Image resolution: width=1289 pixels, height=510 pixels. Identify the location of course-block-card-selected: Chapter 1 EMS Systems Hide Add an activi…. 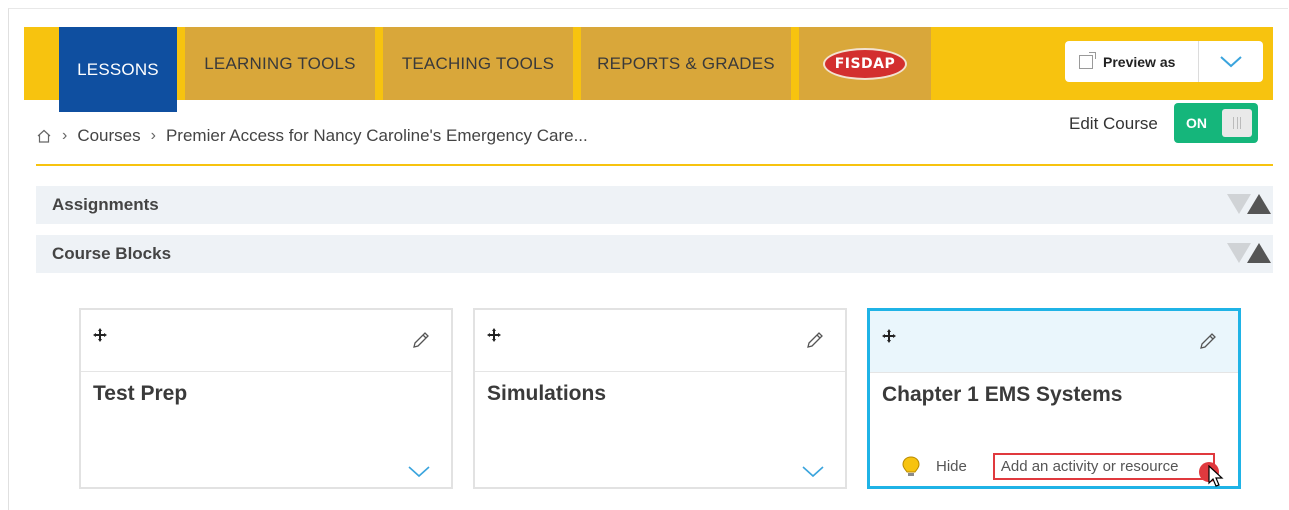
(1054, 398).